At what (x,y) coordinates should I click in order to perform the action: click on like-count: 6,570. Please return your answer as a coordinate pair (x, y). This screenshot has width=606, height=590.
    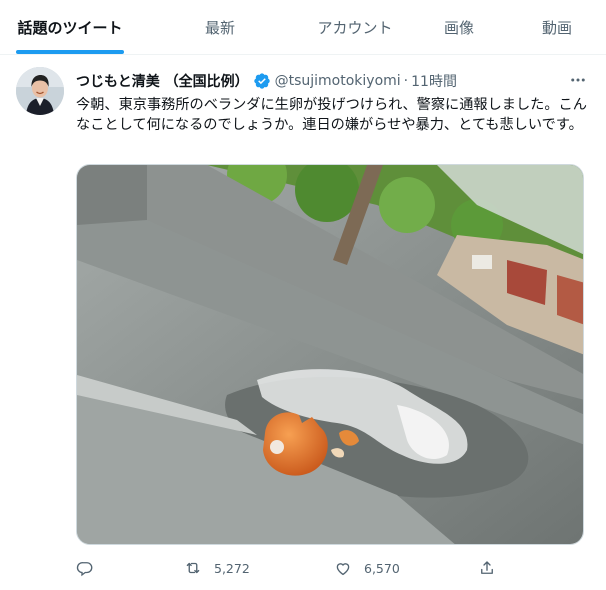
    Looking at the image, I should click on (382, 568).